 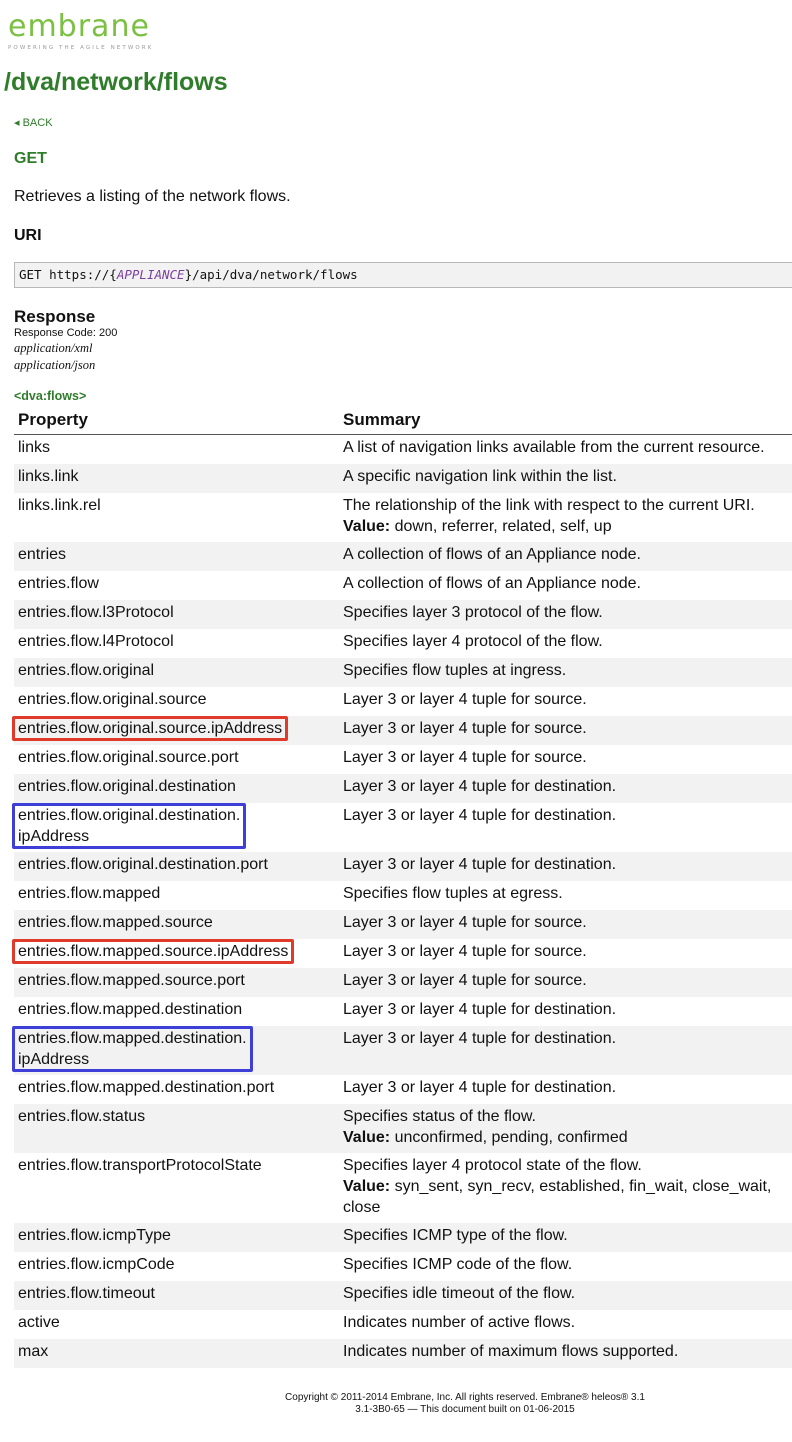 I want to click on property-cell: entries.flow.transportProtocolState, so click(x=176, y=1188).